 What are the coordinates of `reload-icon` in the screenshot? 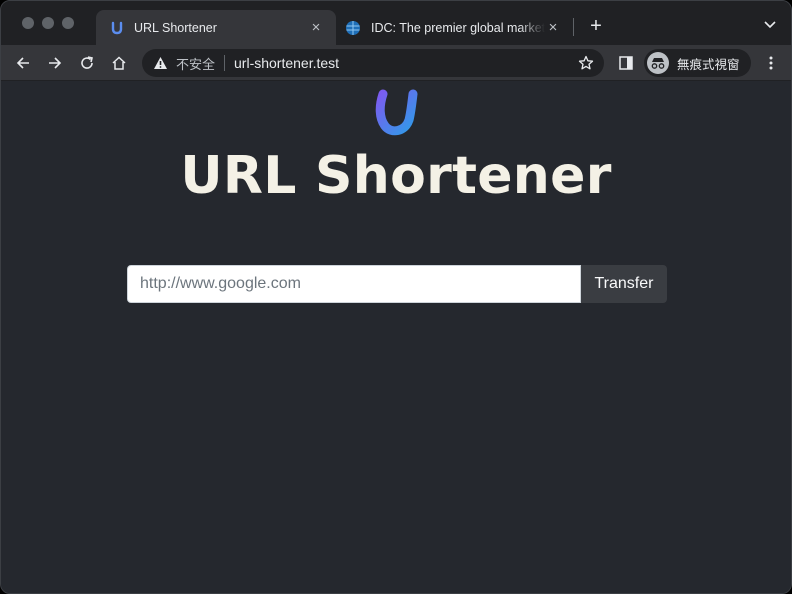 It's located at (87, 63).